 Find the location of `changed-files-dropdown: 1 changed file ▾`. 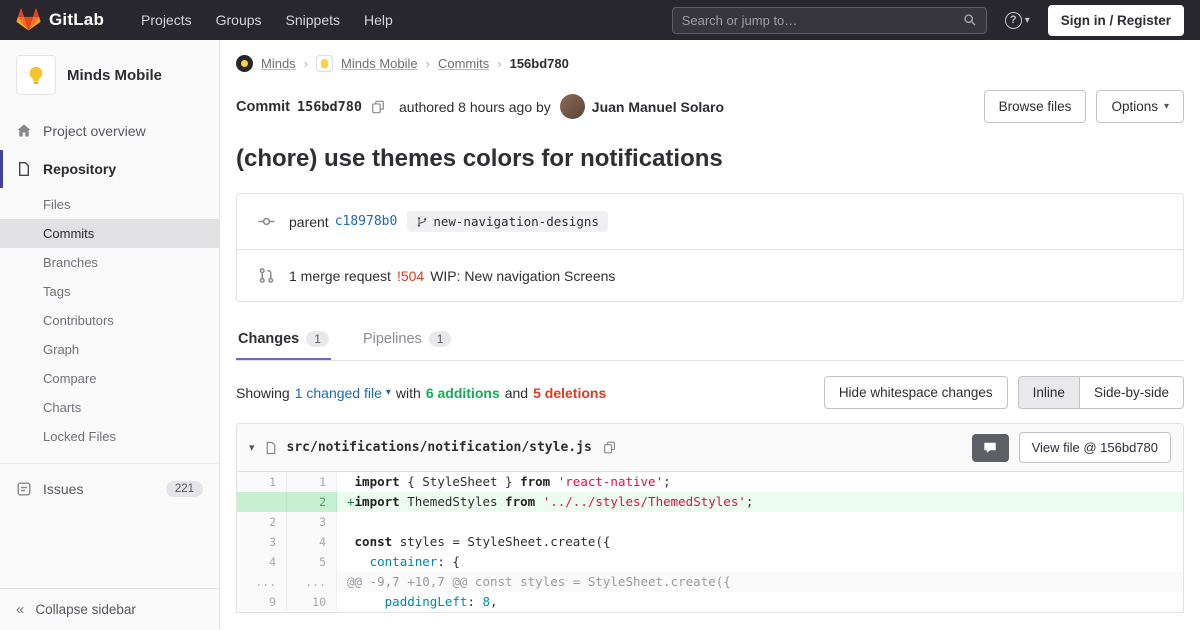

changed-files-dropdown: 1 changed file ▾ is located at coordinates (343, 393).